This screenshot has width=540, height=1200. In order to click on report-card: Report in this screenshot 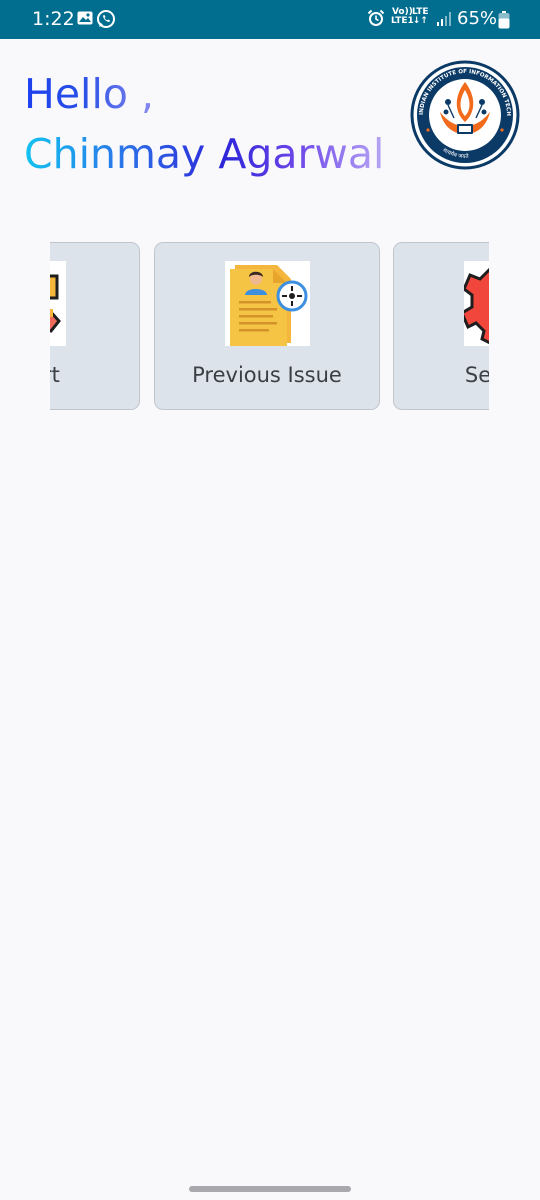, I will do `click(95, 326)`.